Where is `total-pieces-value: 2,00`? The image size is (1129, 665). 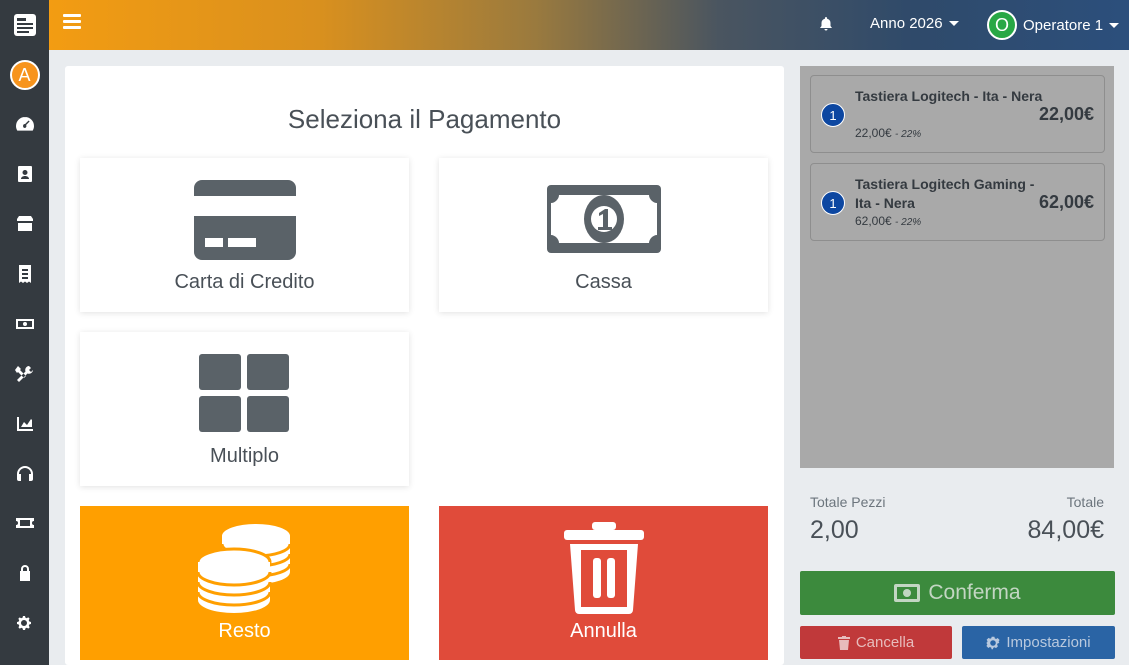 total-pieces-value: 2,00 is located at coordinates (834, 530).